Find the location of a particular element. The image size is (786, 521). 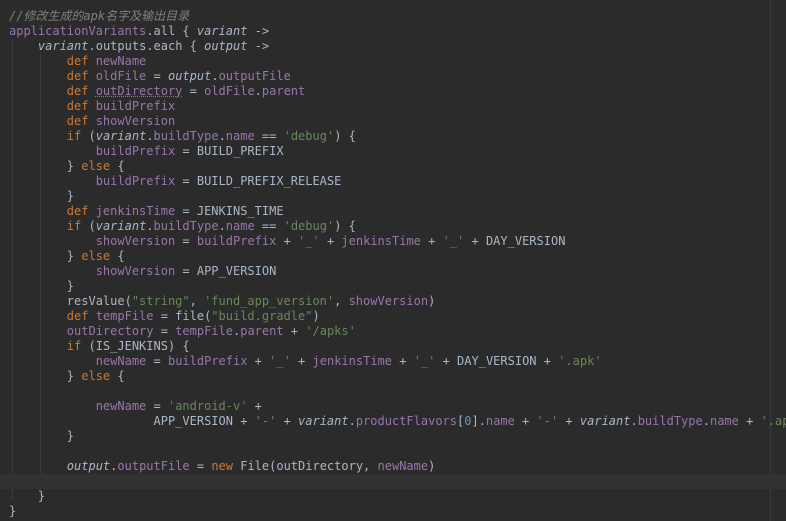

code-line: outDirectory = tempFile.parent + '/apks' is located at coordinates (397, 331).